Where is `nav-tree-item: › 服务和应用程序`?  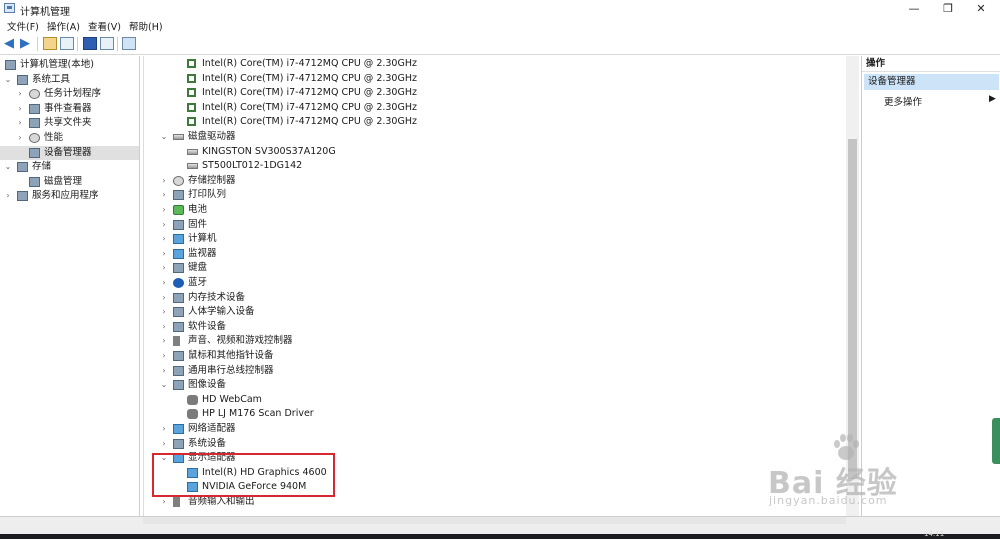
nav-tree-item: › 服务和应用程序 is located at coordinates (69, 196).